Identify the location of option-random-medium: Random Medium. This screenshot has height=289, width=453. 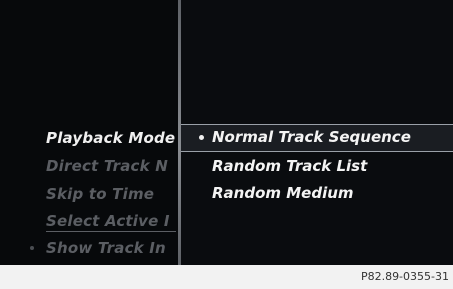
(283, 193).